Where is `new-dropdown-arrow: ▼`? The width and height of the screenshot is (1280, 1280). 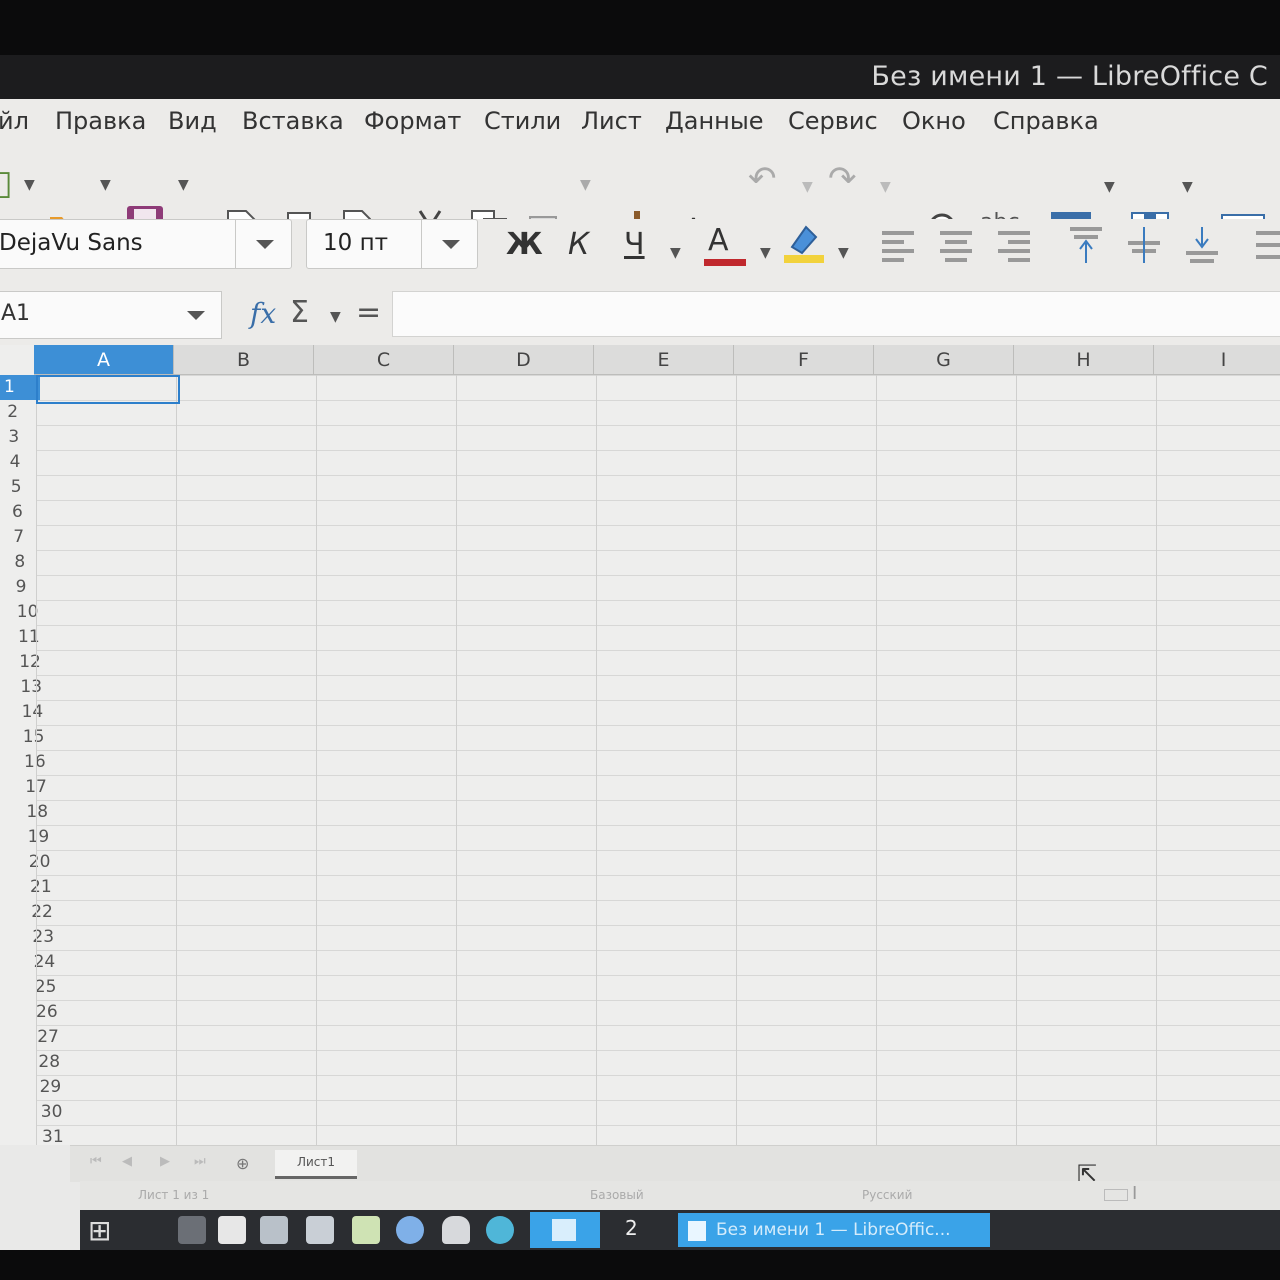 new-dropdown-arrow: ▼ is located at coordinates (29, 185).